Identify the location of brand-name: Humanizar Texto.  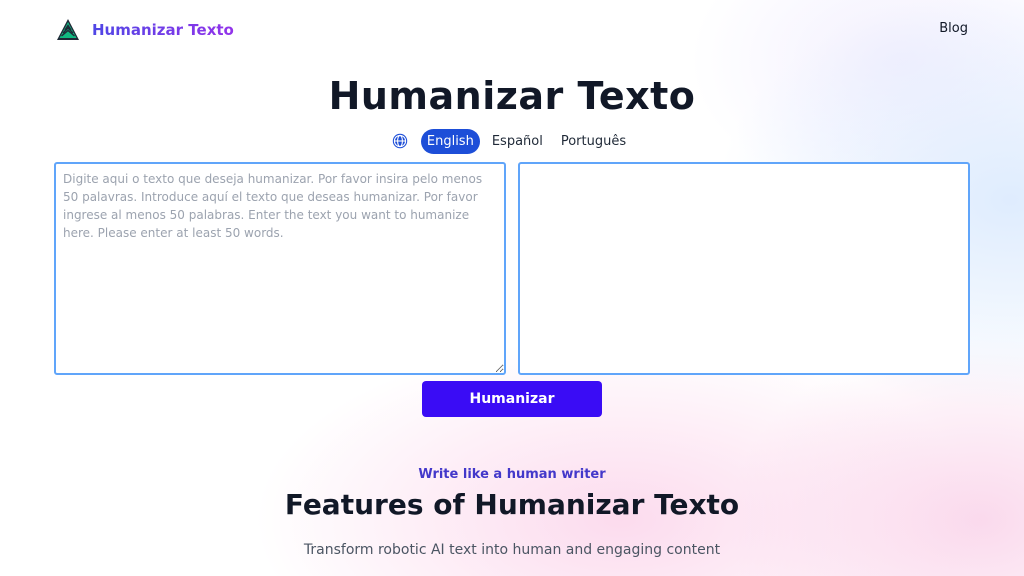
(163, 30).